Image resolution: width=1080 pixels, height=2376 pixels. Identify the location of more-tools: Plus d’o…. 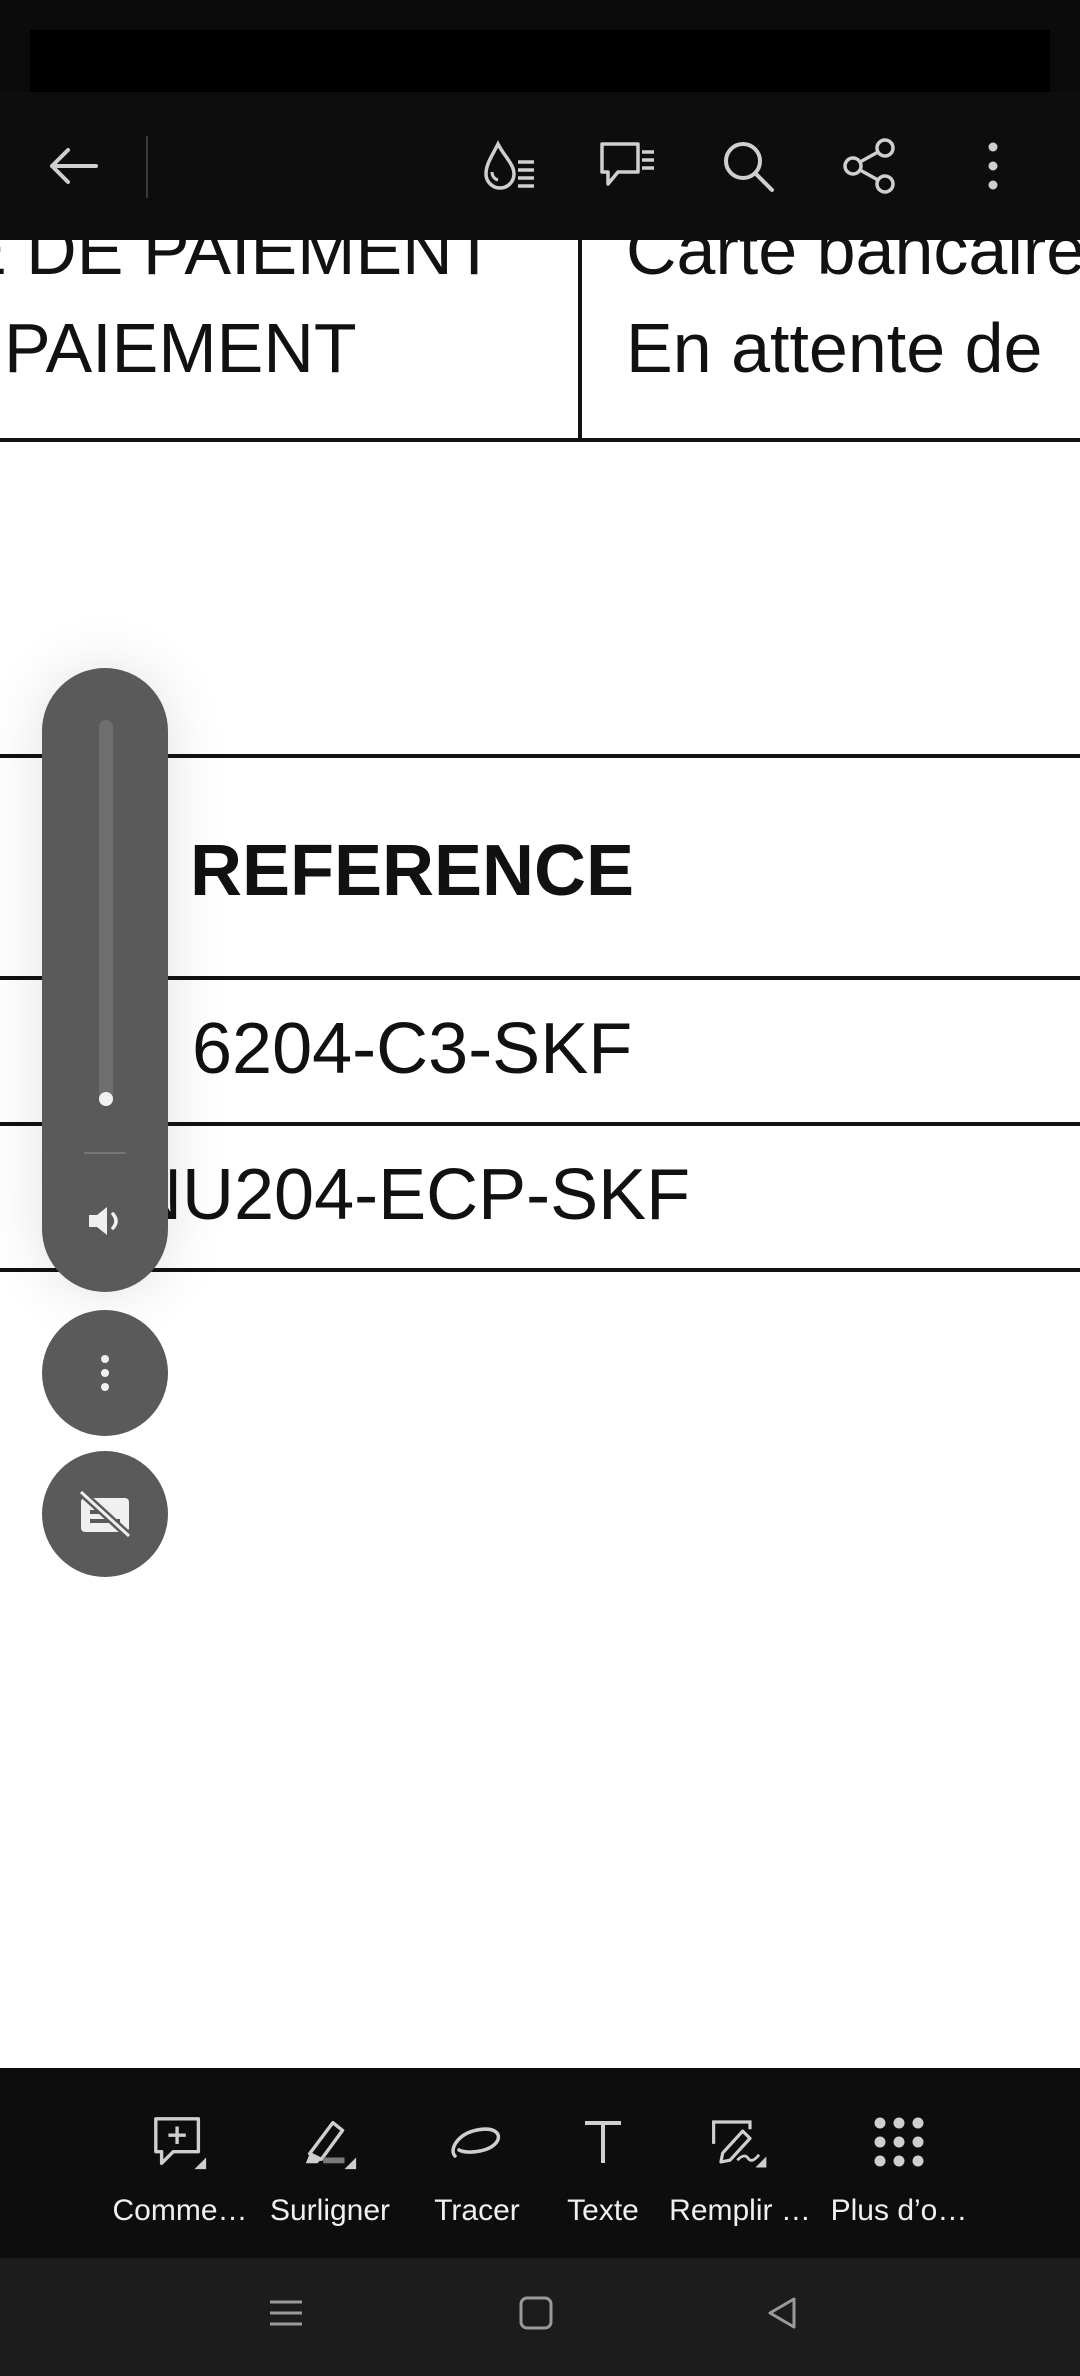
(899, 2168).